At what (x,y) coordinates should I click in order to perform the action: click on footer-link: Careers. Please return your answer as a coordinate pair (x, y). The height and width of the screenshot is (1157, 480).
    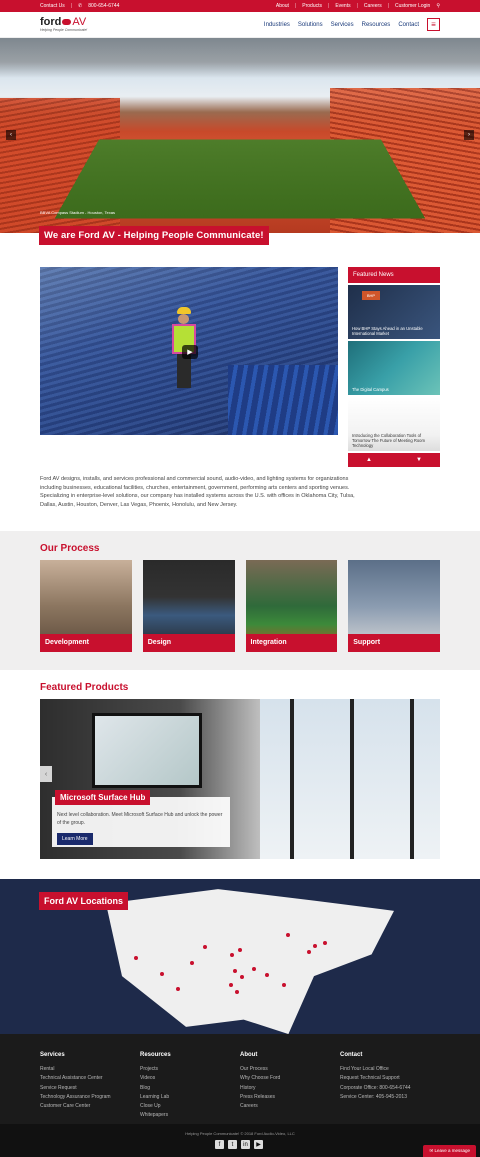
    Looking at the image, I should click on (290, 1106).